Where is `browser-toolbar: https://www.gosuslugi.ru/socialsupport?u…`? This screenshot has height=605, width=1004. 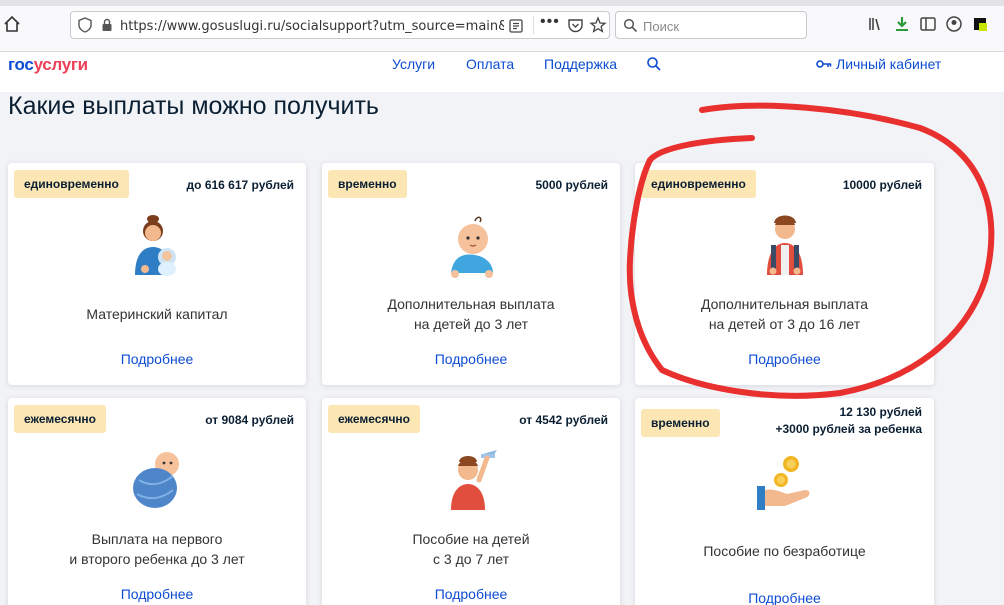
browser-toolbar: https://www.gosuslugi.ru/socialsupport?u… is located at coordinates (502, 26).